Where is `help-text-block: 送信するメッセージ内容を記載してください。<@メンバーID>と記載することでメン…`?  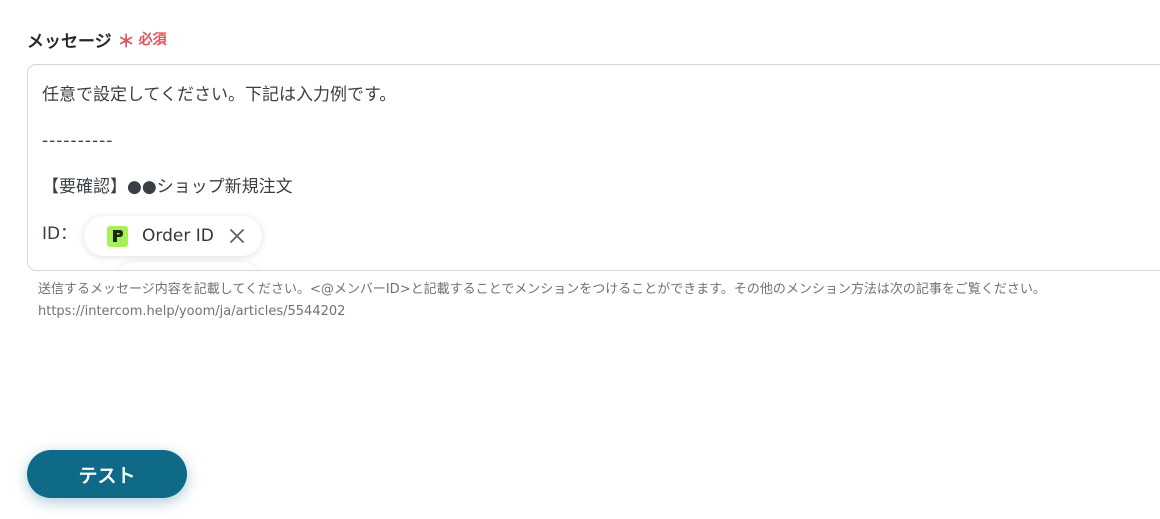 help-text-block: 送信するメッセージ内容を記載してください。<@メンバーID>と記載することでメン… is located at coordinates (542, 301).